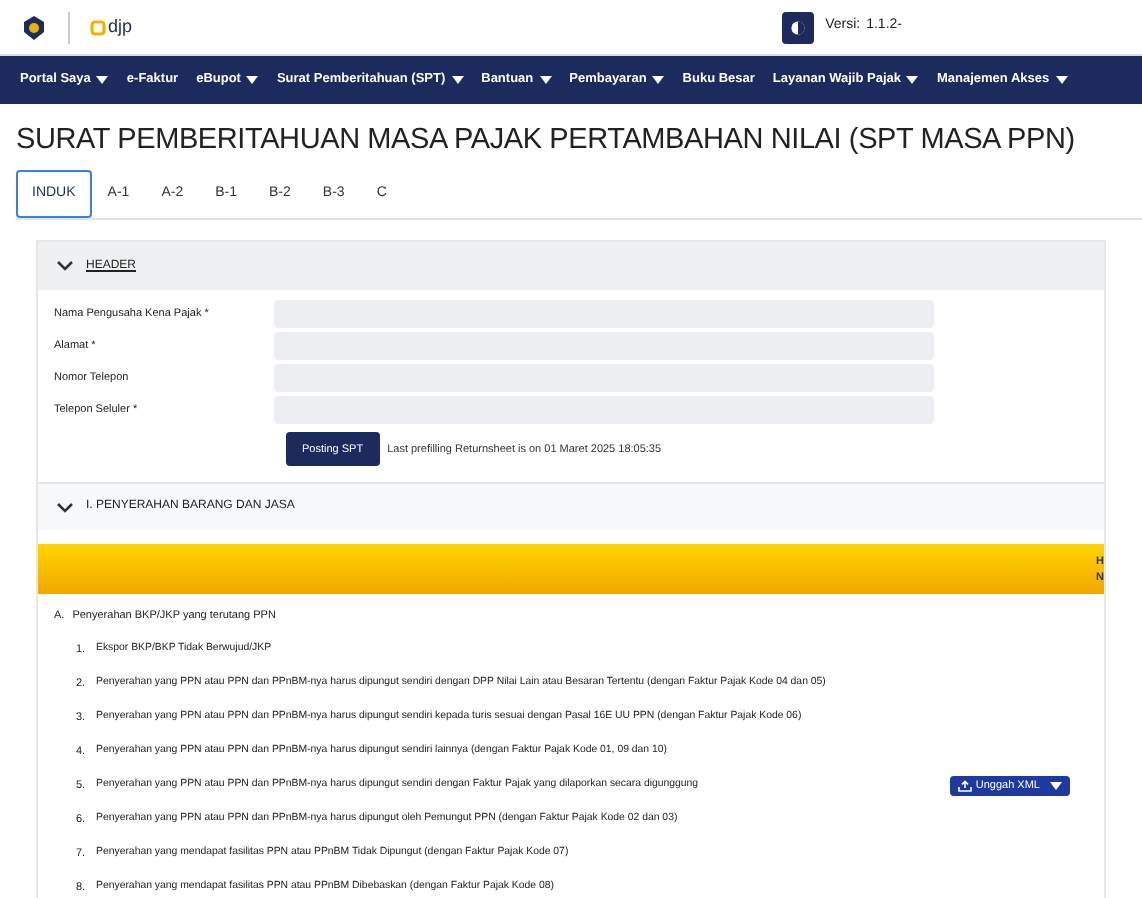 This screenshot has width=1142, height=898. What do you see at coordinates (546, 141) in the screenshot?
I see `page-title: SURAT PEMBERITAHUAN MASA PAJAK PERTAMBAHAN NILAI (SPT MASA PPN)` at bounding box center [546, 141].